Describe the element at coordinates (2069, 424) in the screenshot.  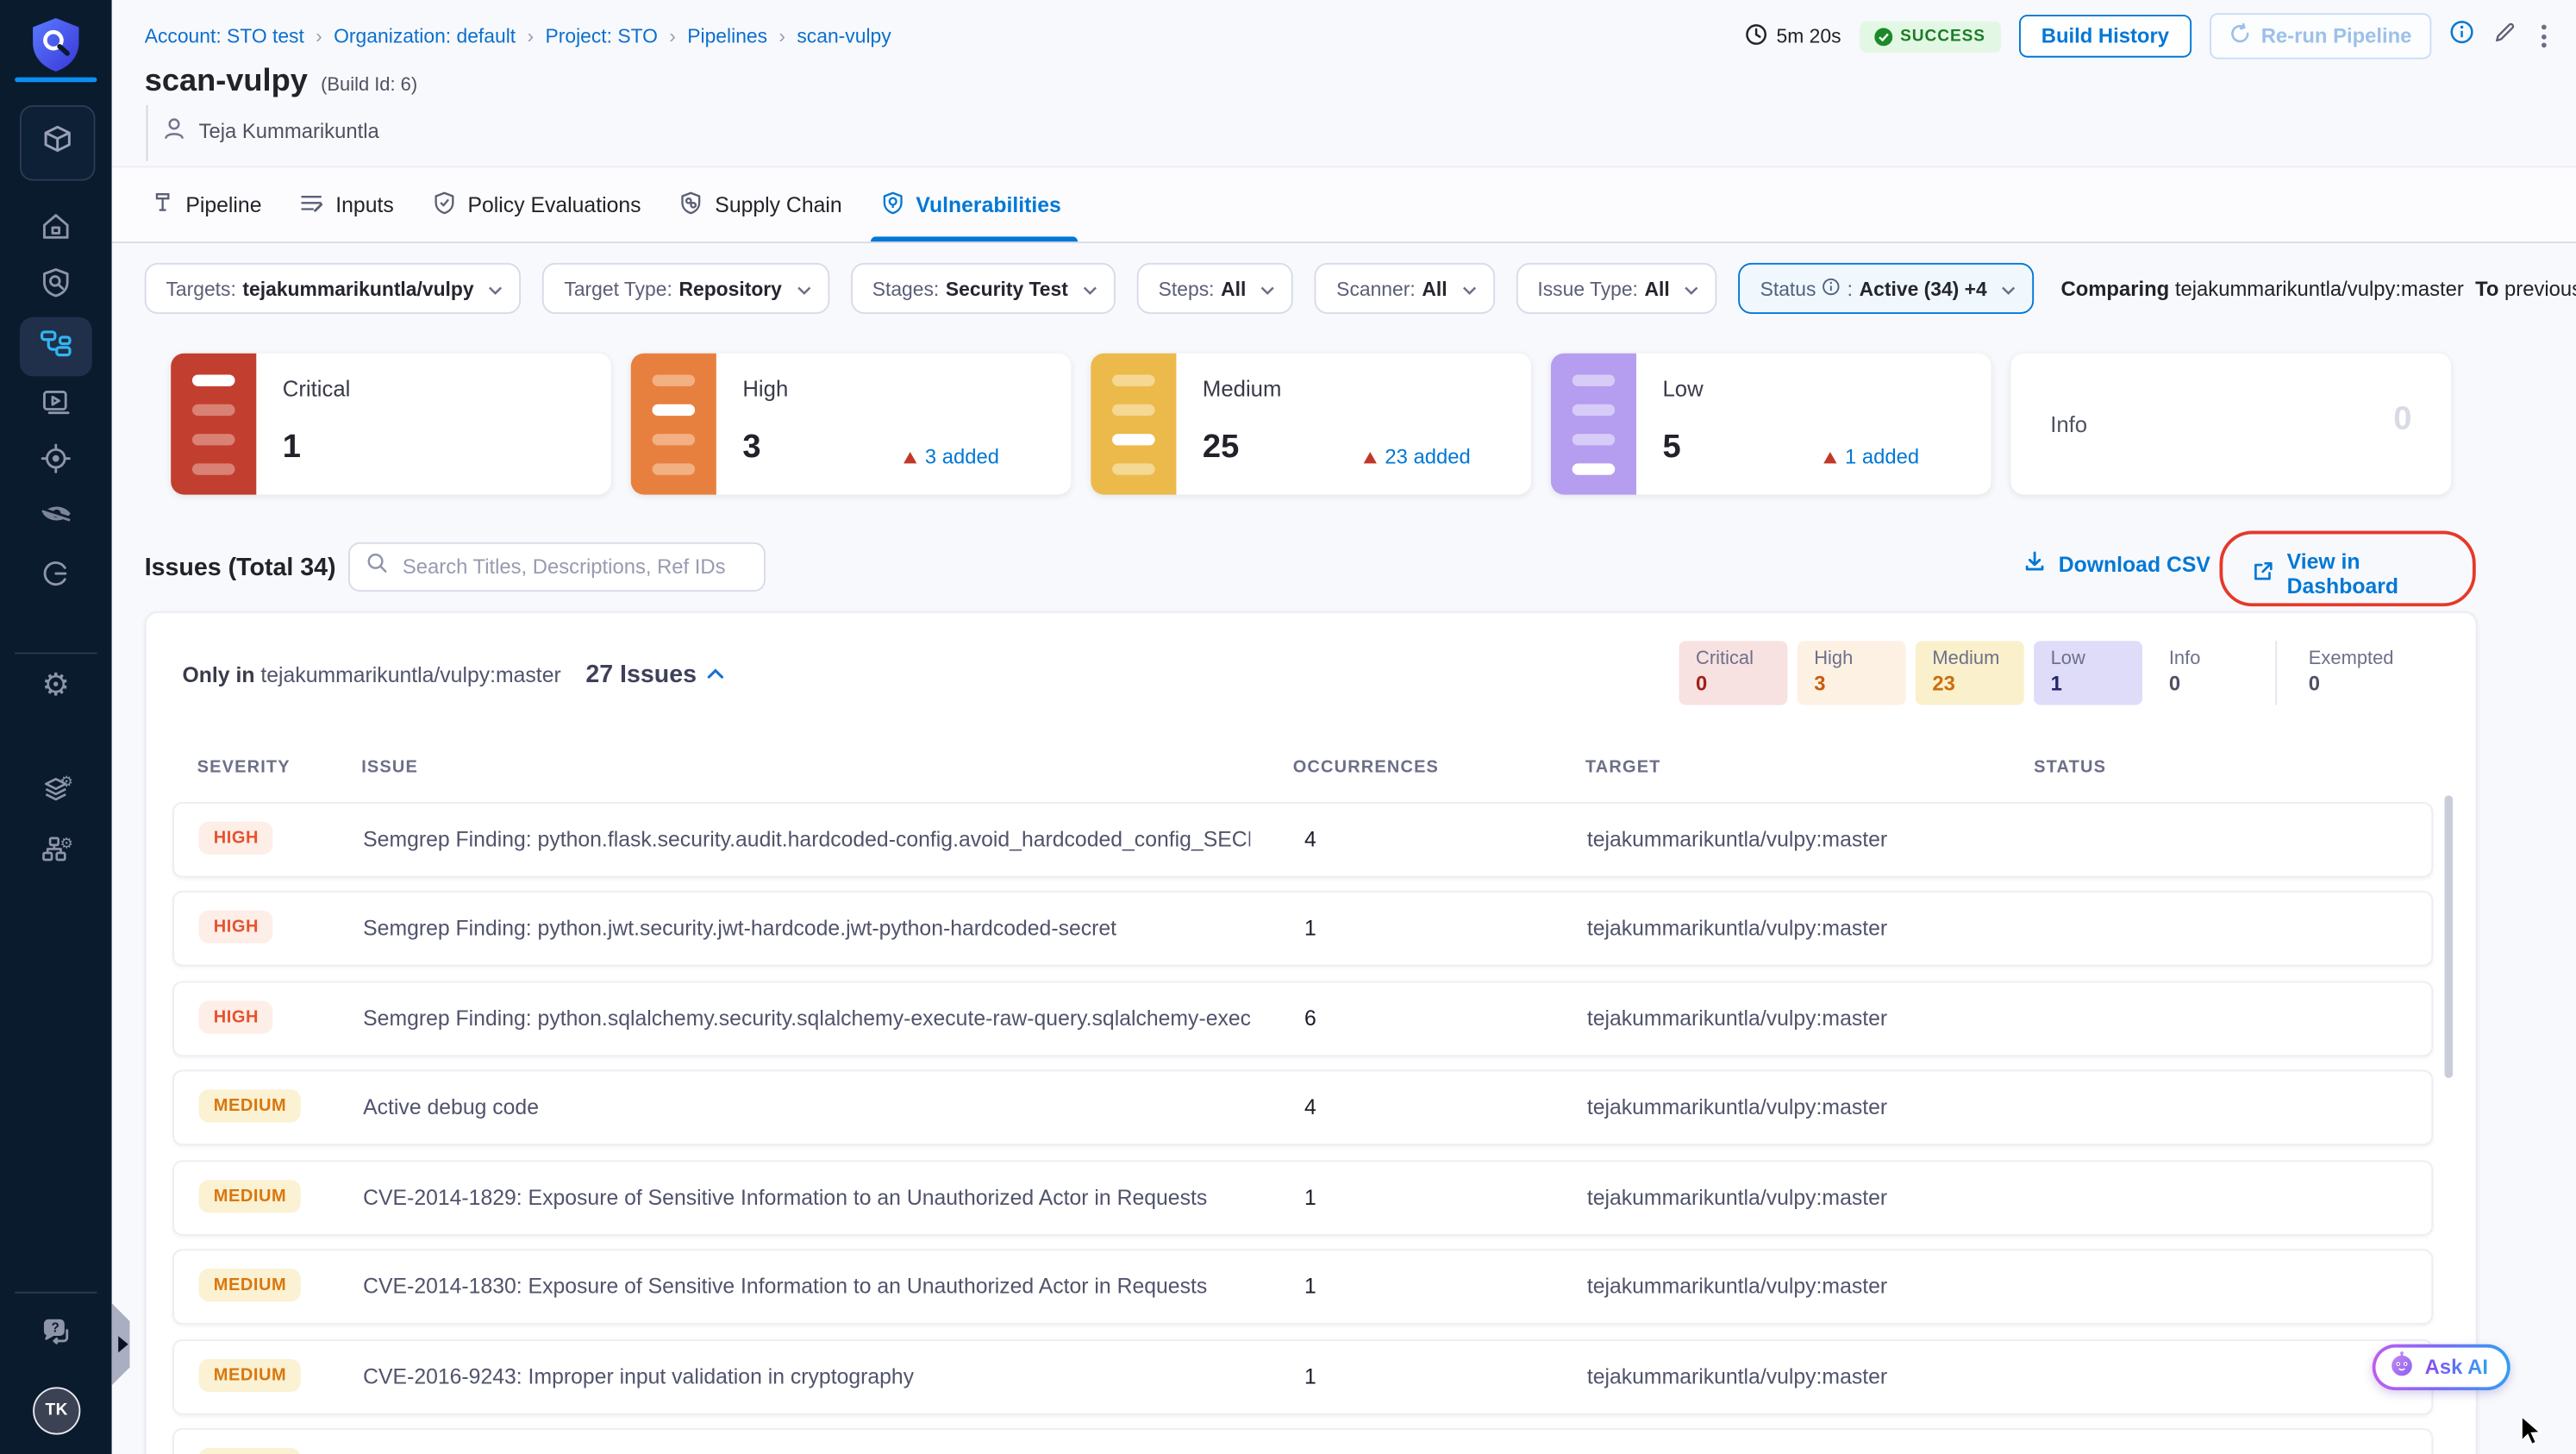
I see `card-label: Info` at that location.